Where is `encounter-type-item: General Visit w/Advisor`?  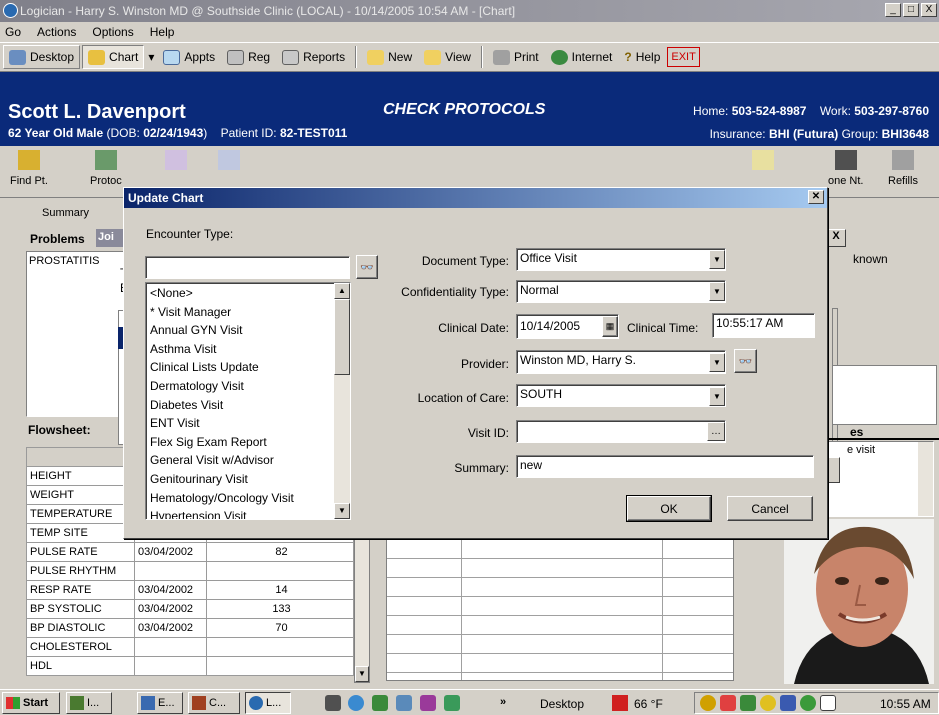 encounter-type-item: General Visit w/Advisor is located at coordinates (248, 460).